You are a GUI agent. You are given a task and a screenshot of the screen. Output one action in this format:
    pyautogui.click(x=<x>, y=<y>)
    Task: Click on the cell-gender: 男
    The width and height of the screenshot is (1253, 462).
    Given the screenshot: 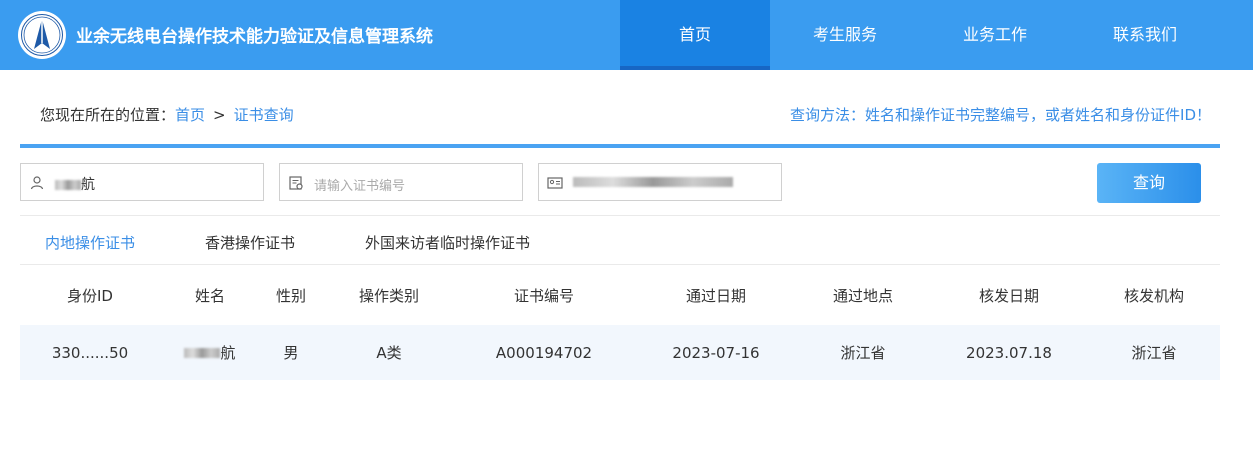 What is the action you would take?
    pyautogui.click(x=291, y=353)
    